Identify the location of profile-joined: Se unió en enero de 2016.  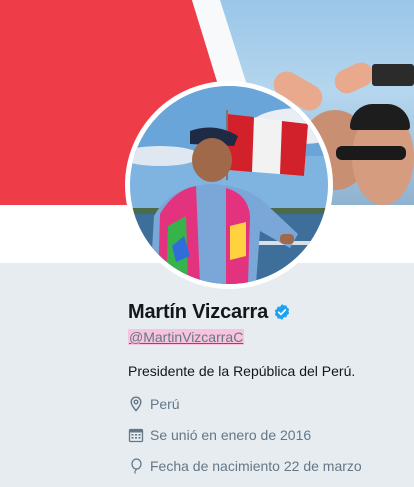
(268, 434).